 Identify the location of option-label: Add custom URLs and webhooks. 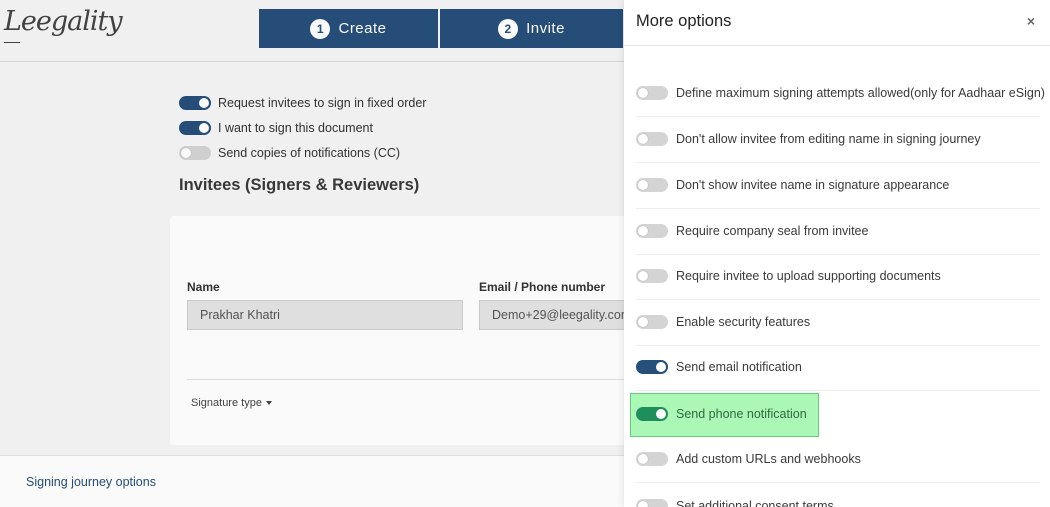
(768, 459).